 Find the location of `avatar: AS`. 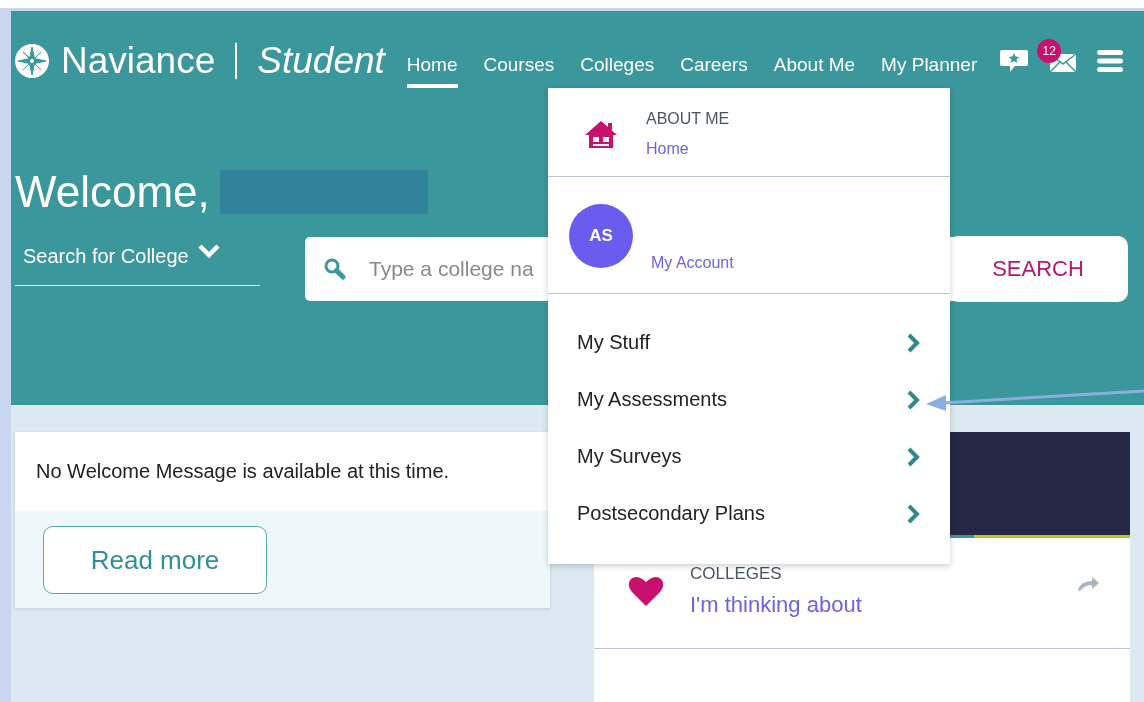

avatar: AS is located at coordinates (601, 236).